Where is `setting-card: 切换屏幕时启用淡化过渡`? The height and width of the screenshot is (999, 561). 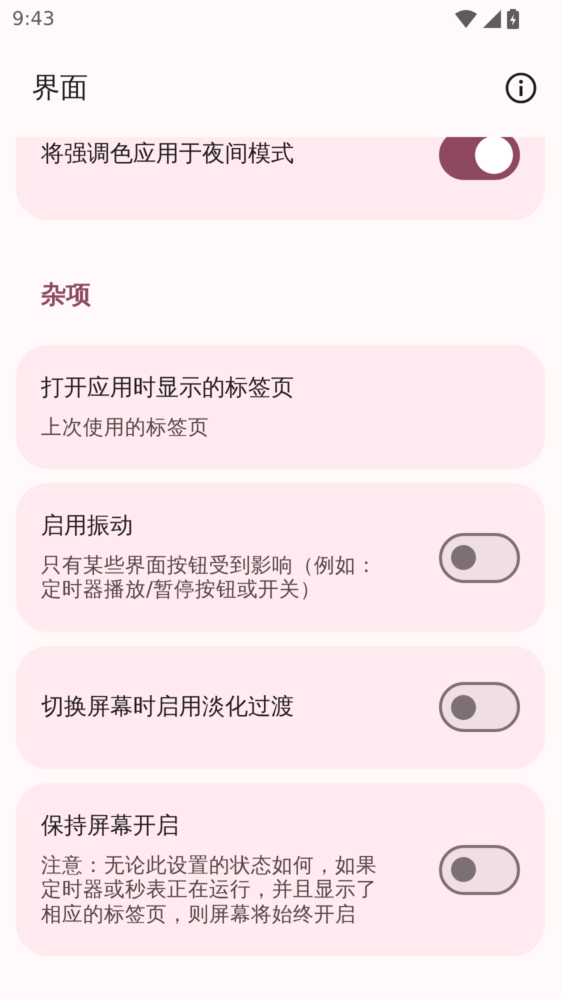
setting-card: 切换屏幕时启用淡化过渡 is located at coordinates (280, 707).